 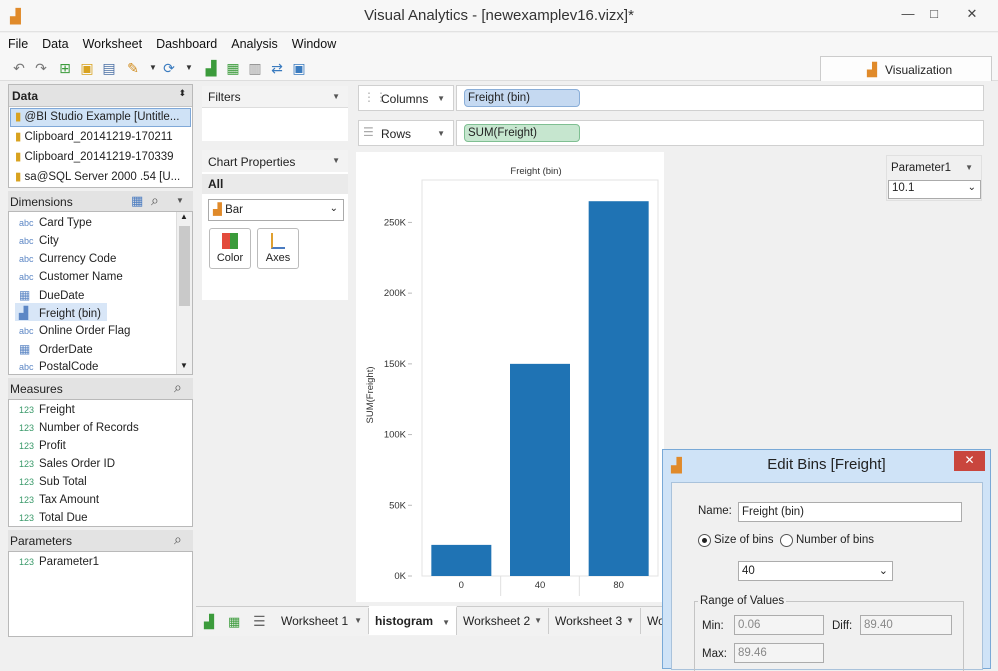 What do you see at coordinates (56, 349) in the screenshot?
I see `list-item: ▦ OrderDate` at bounding box center [56, 349].